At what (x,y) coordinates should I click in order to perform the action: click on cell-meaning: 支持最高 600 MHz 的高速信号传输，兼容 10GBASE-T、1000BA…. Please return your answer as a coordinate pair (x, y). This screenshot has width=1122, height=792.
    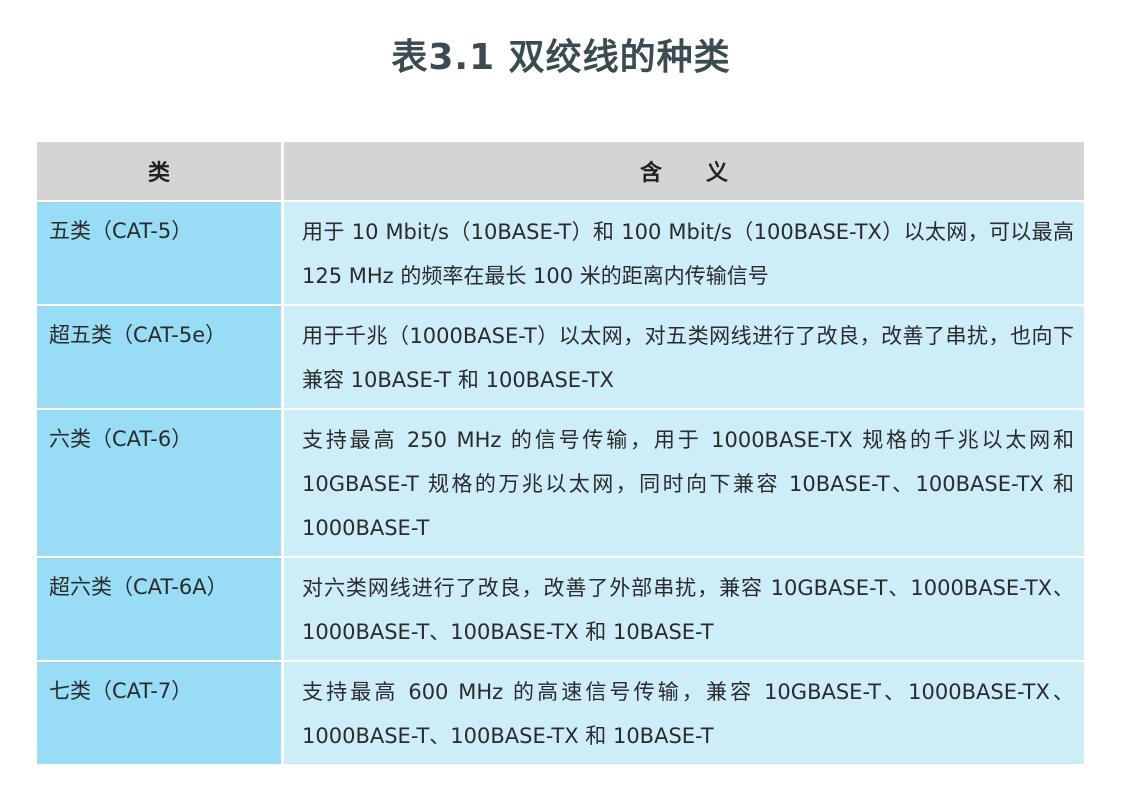
    Looking at the image, I should click on (684, 712).